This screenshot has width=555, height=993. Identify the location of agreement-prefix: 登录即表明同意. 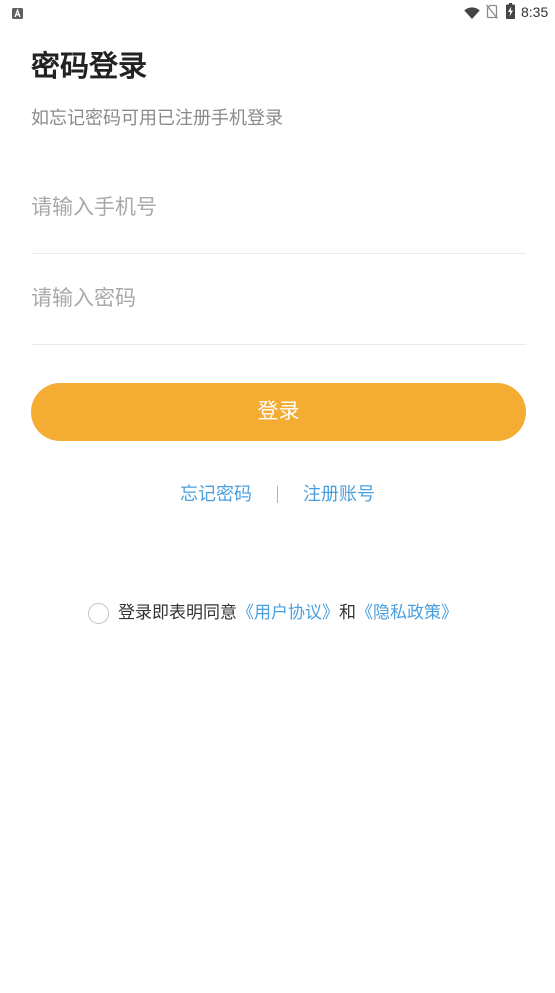
(177, 612).